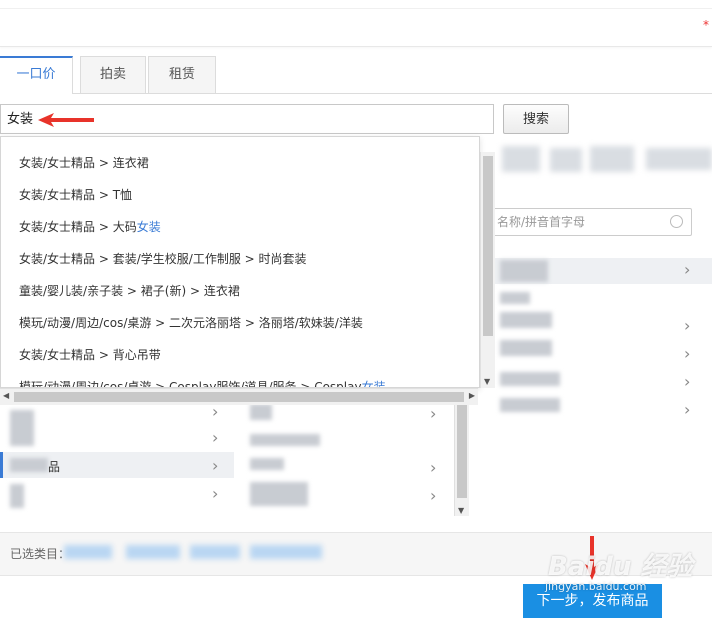 This screenshot has height=618, width=712. Describe the element at coordinates (487, 270) in the screenshot. I see `dropdown-vertical-scrollbar: ▼` at that location.